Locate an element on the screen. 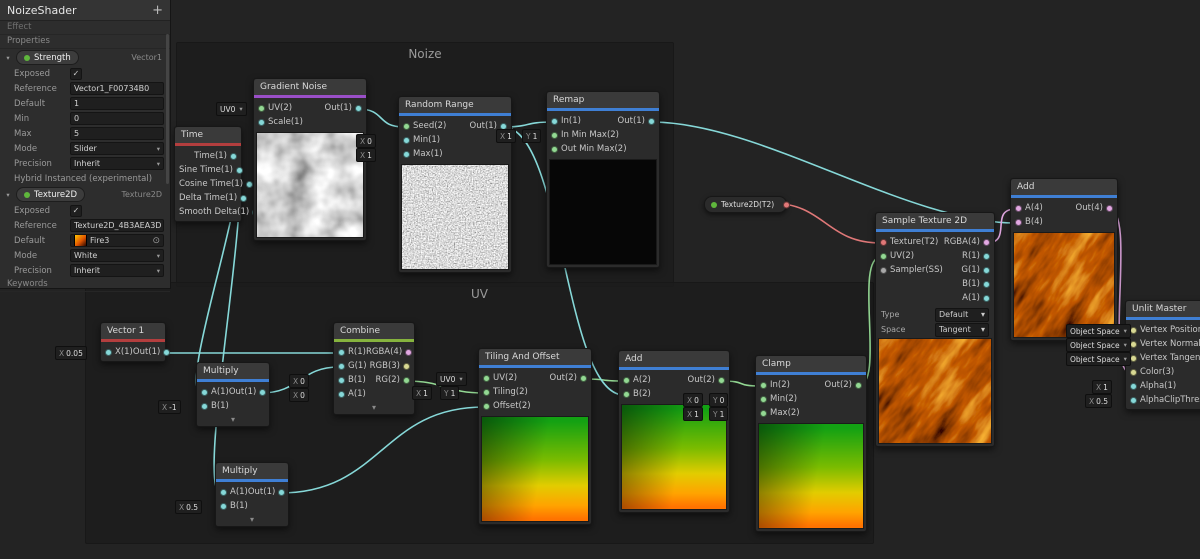 Image resolution: width=1200 pixels, height=559 pixels. input-port: Offset(2) is located at coordinates (507, 406).